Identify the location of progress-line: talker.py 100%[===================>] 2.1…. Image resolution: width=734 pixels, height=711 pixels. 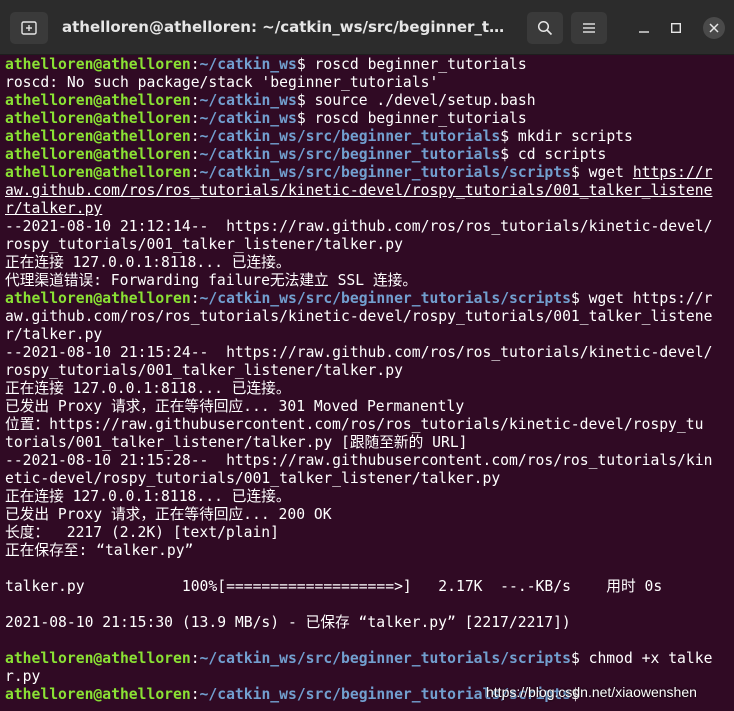
(334, 586).